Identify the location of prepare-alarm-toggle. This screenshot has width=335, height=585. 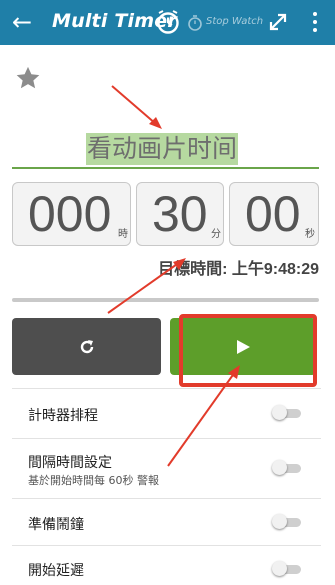
(287, 521).